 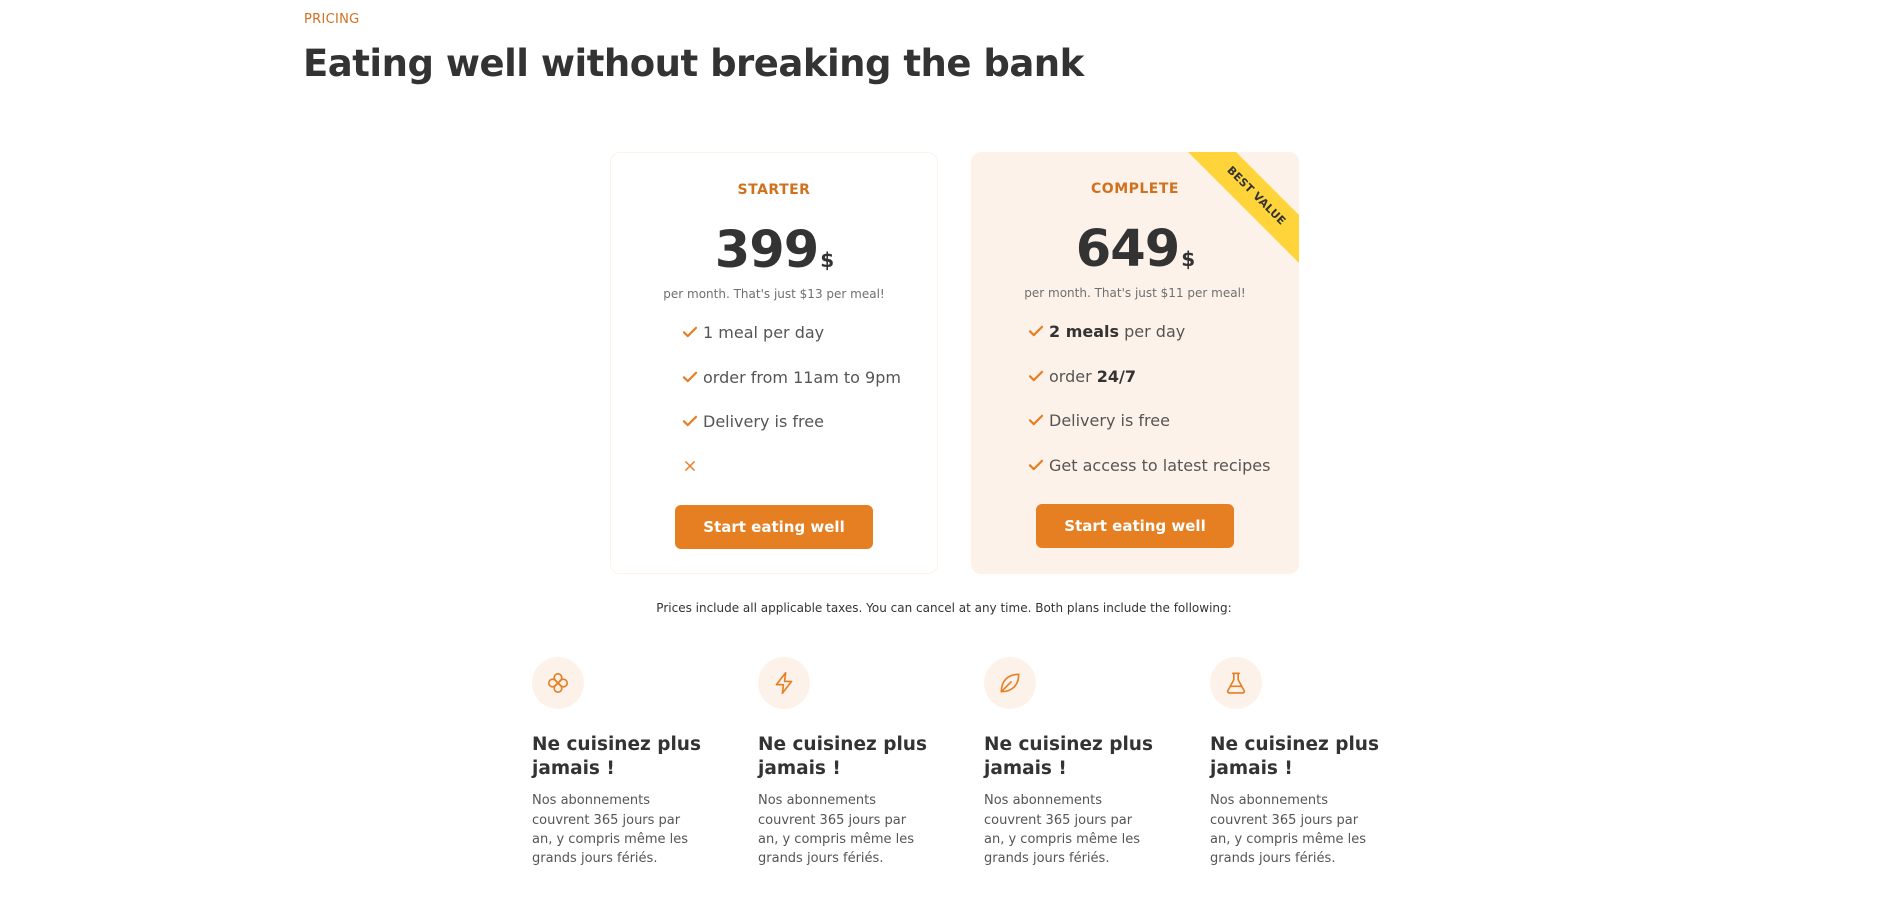 I want to click on plan-feature-text: order from 11am to 9pm, so click(x=802, y=377).